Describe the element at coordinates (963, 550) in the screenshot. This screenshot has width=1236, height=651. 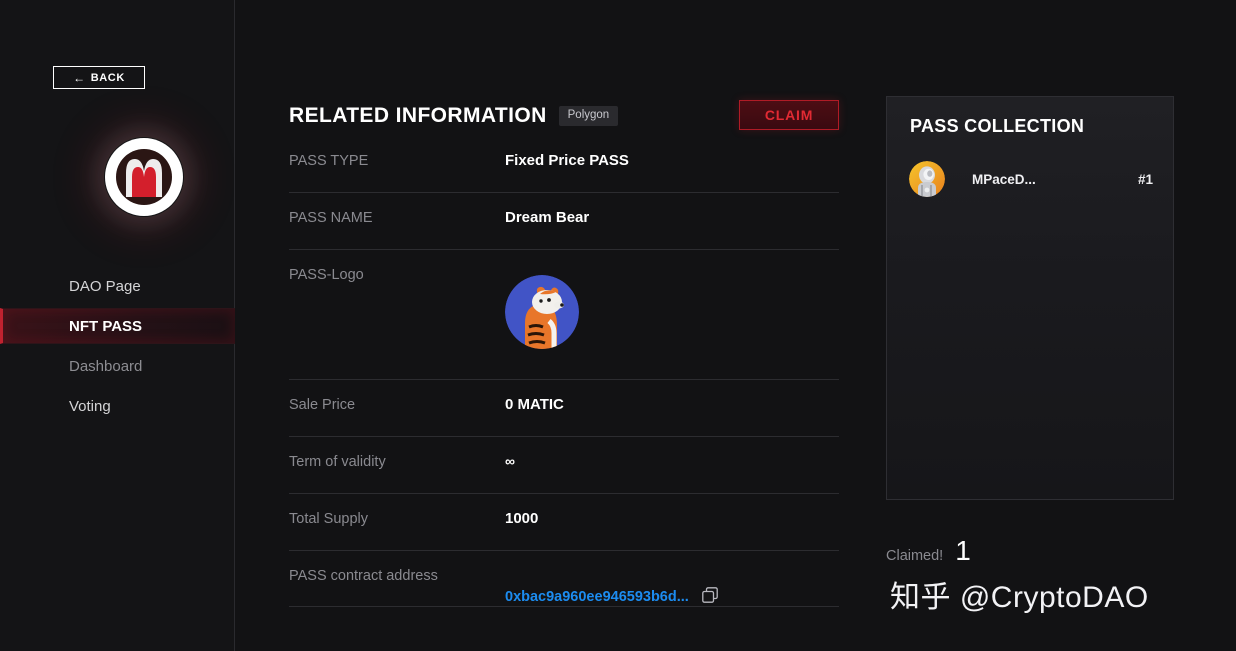
I see `claimed-count: 1` at that location.